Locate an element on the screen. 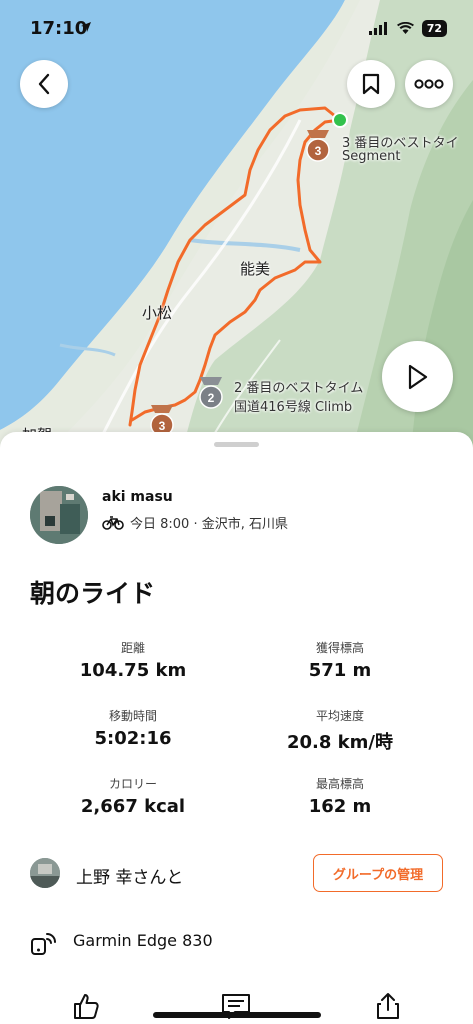 This screenshot has width=473, height=1024. sheet-grabber is located at coordinates (236, 444).